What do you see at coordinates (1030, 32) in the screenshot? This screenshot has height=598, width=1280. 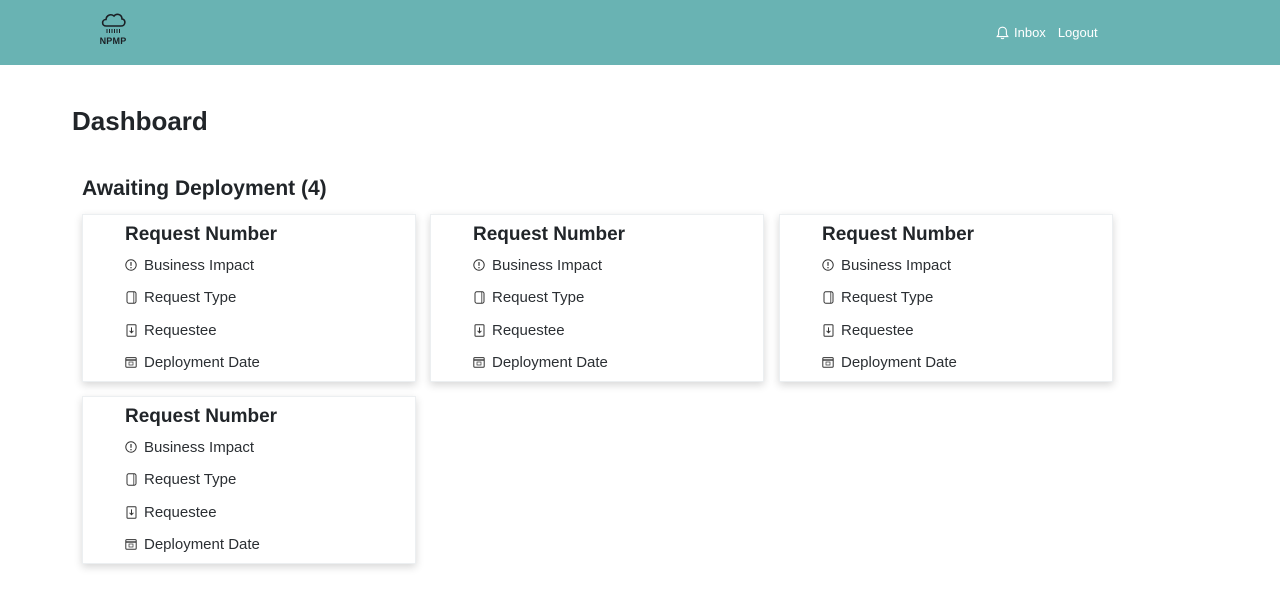 I see `inbox-label: Inbox` at bounding box center [1030, 32].